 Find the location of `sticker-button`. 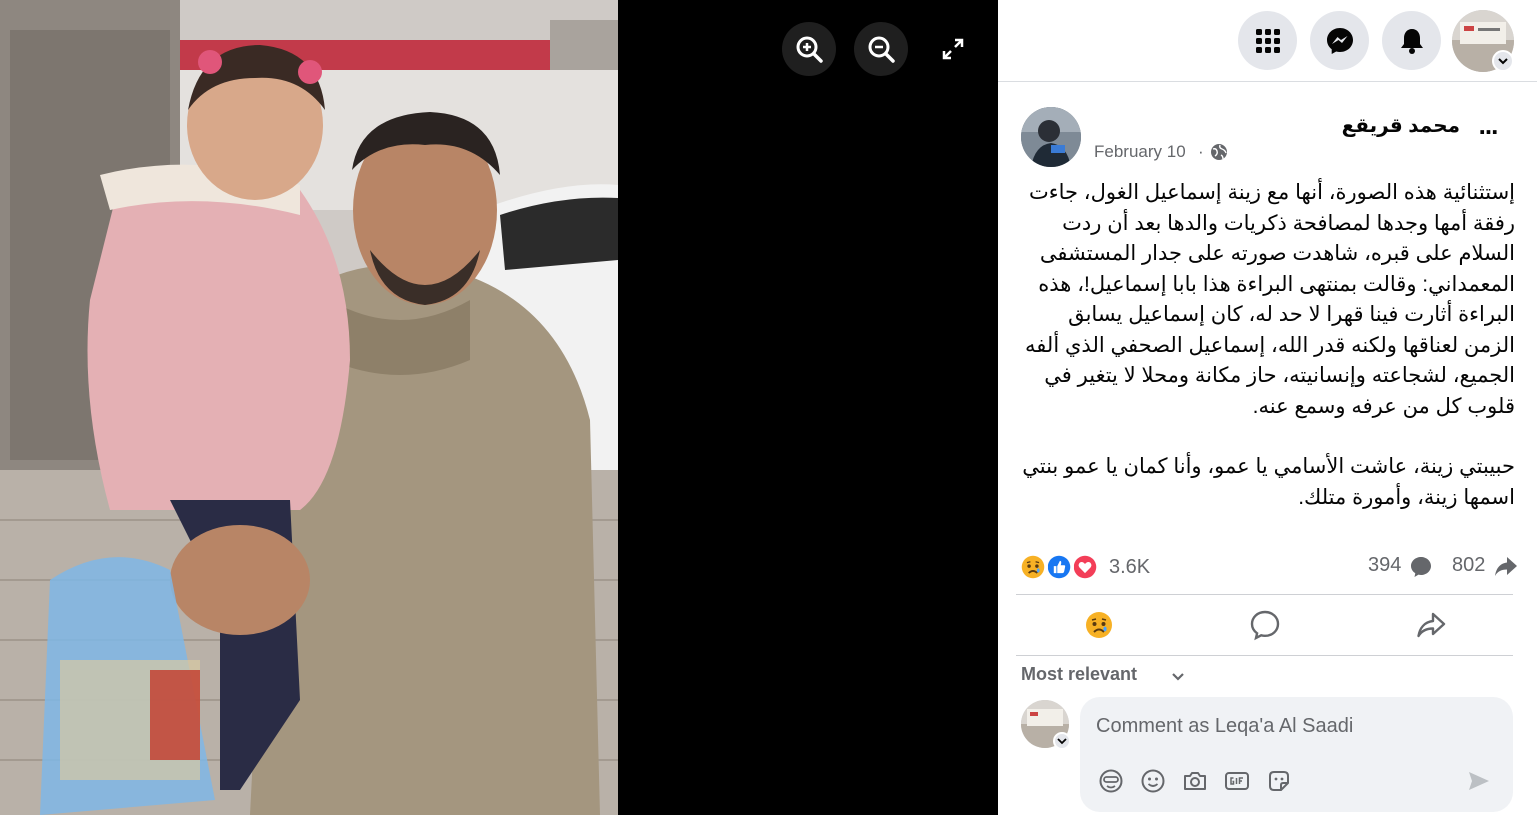

sticker-button is located at coordinates (1279, 781).